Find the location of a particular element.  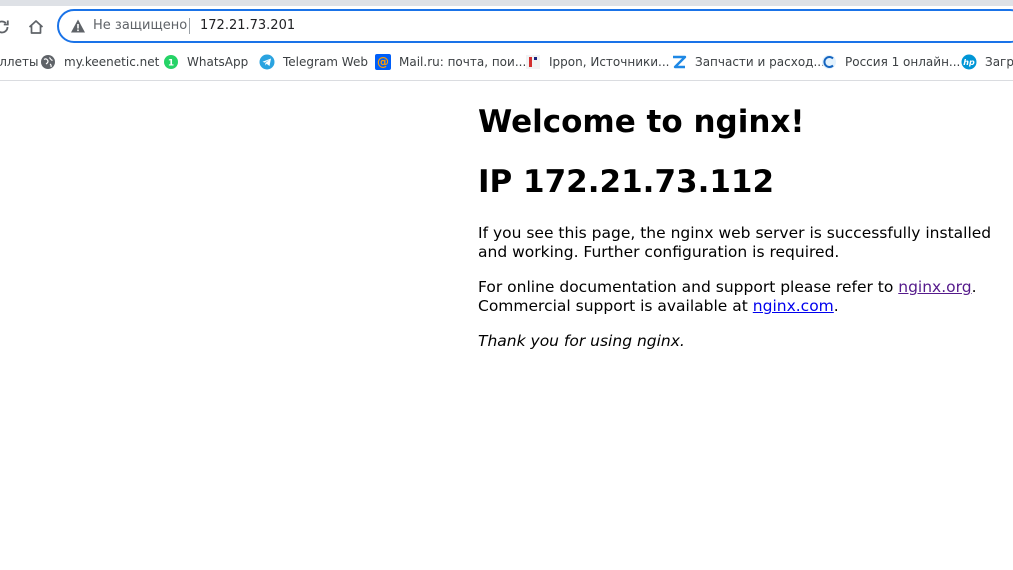

whatsapp-icon: 1 is located at coordinates (171, 62).